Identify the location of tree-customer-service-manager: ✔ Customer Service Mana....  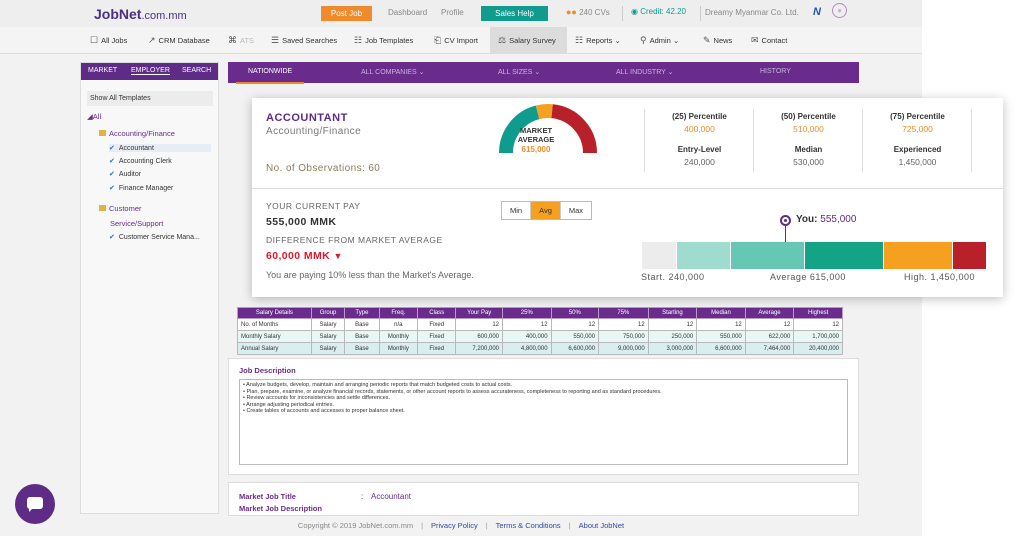
(154, 237).